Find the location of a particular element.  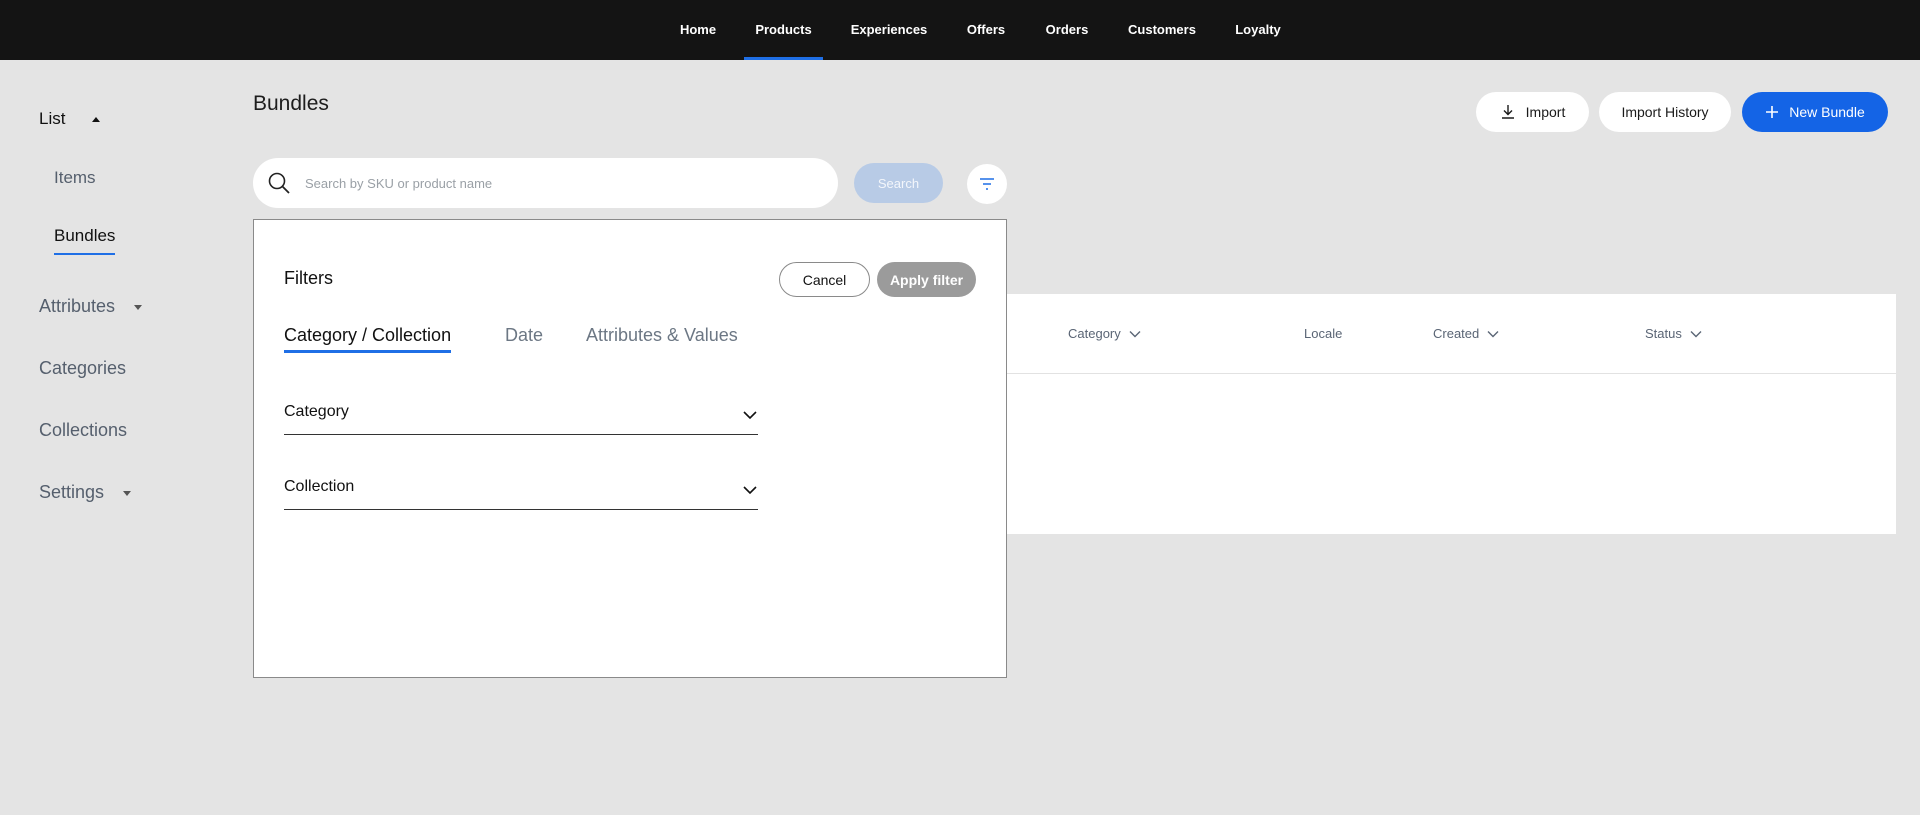

nav-customers: Customers is located at coordinates (1162, 30).